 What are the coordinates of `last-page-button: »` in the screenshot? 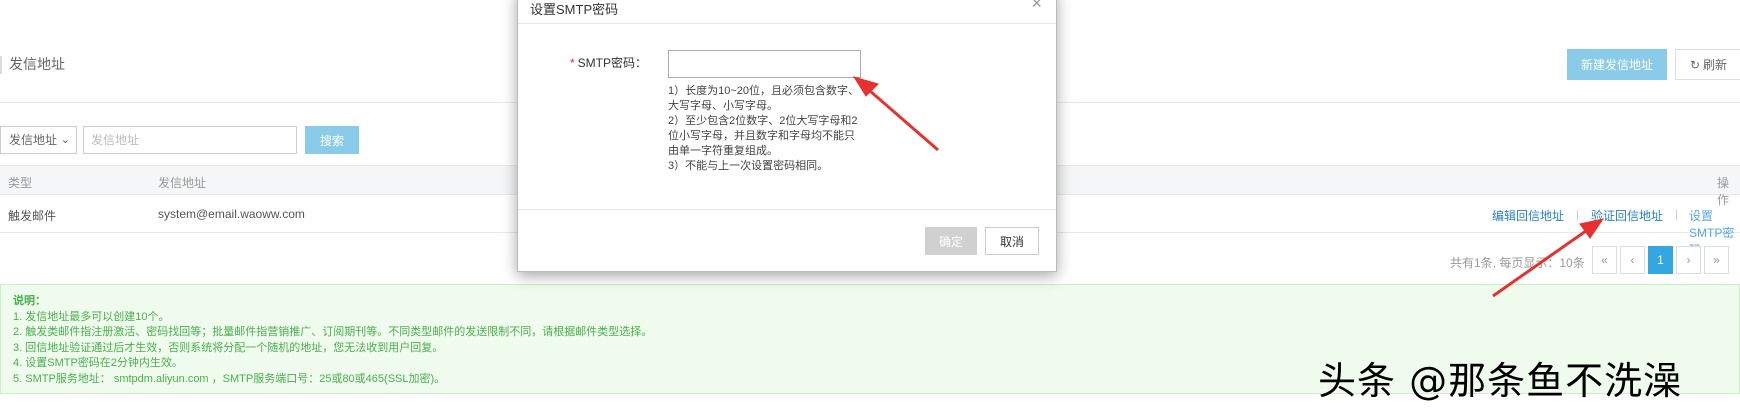 It's located at (1716, 260).